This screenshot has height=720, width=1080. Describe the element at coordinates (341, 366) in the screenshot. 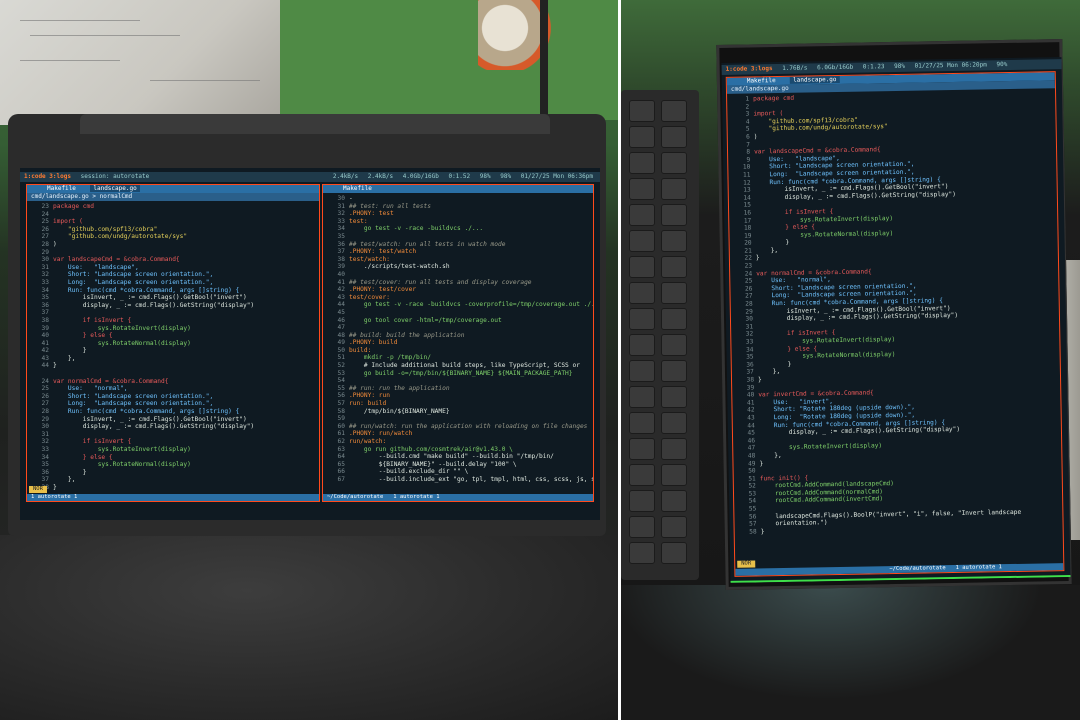

I see `line-number: 52` at that location.